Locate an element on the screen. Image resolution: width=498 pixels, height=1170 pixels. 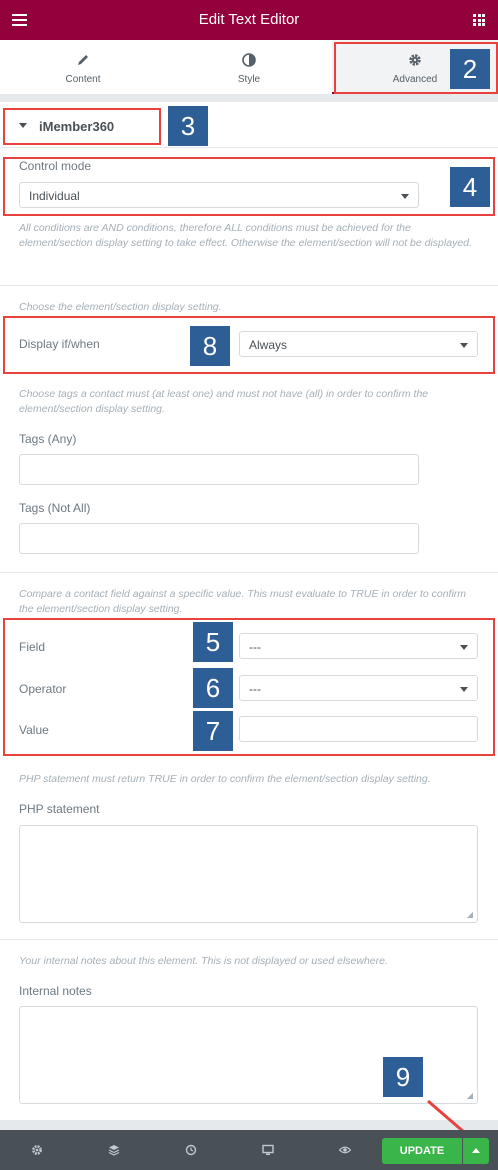
step-badge-5: 5 is located at coordinates (213, 642).